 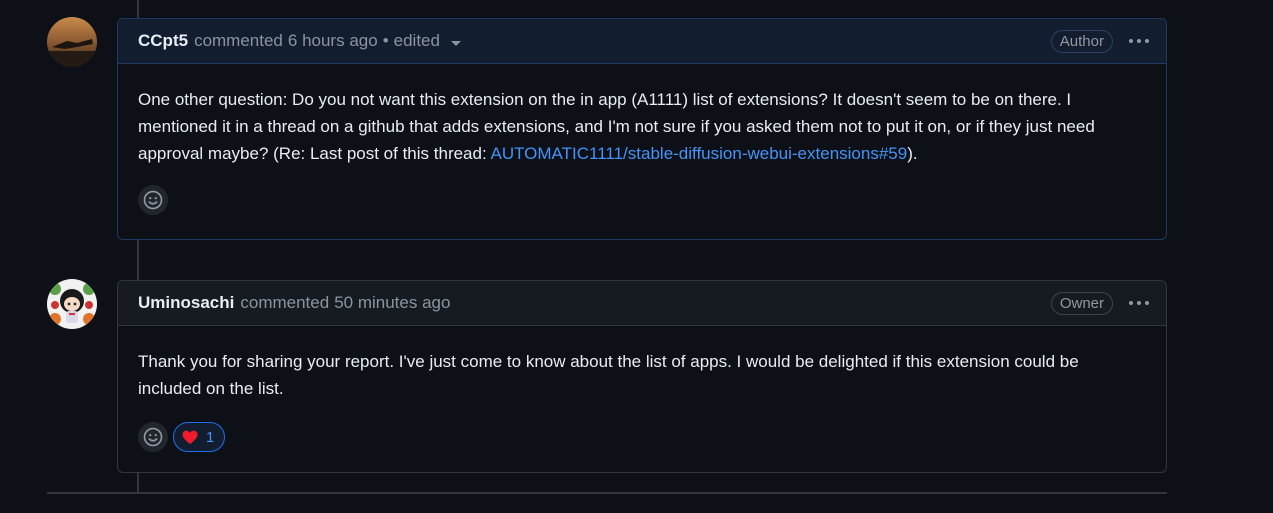 What do you see at coordinates (607, 493) in the screenshot?
I see `timeline-divider` at bounding box center [607, 493].